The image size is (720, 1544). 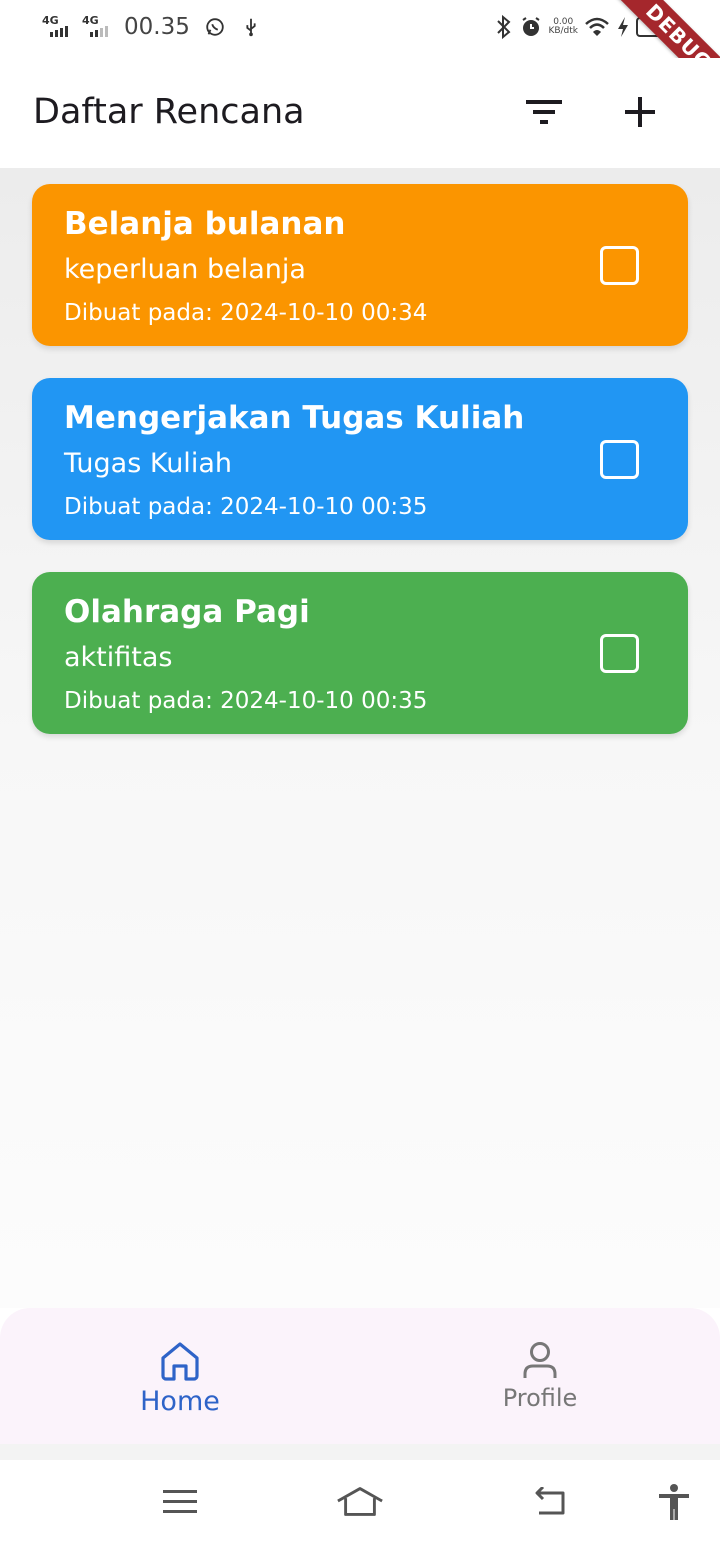 I want to click on page-title: Daftar Rencana, so click(x=169, y=112).